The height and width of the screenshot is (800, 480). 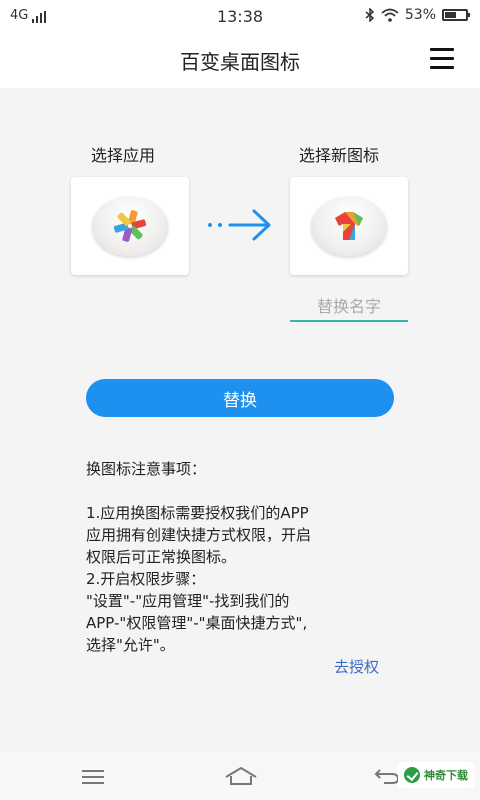 What do you see at coordinates (240, 16) in the screenshot?
I see `status-bar: 4G 13:38 53%` at bounding box center [240, 16].